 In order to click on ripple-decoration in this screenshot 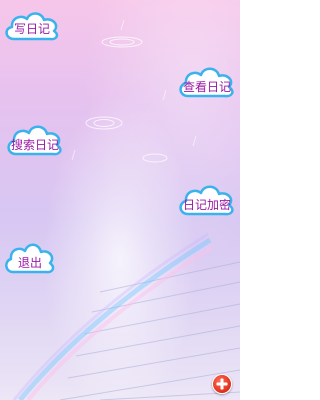, I will do `click(126, 99)`.